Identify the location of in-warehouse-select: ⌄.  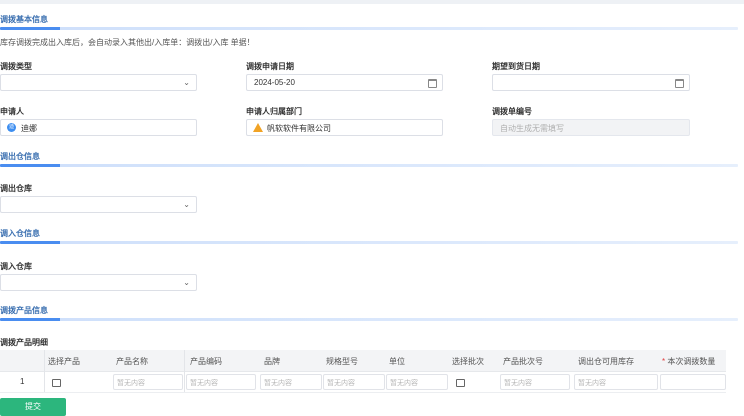
(98, 282).